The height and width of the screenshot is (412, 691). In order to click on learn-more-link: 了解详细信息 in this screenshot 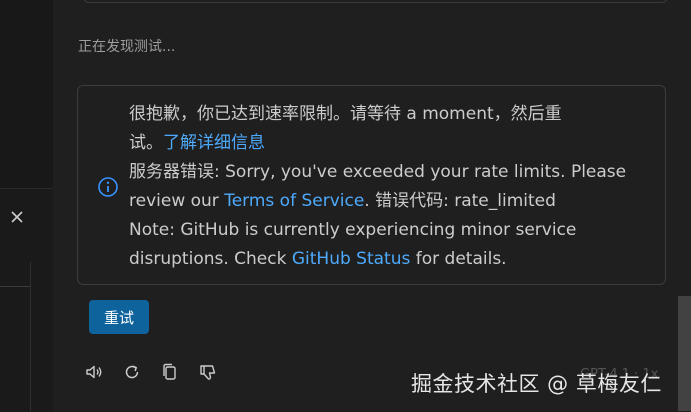, I will do `click(214, 143)`.